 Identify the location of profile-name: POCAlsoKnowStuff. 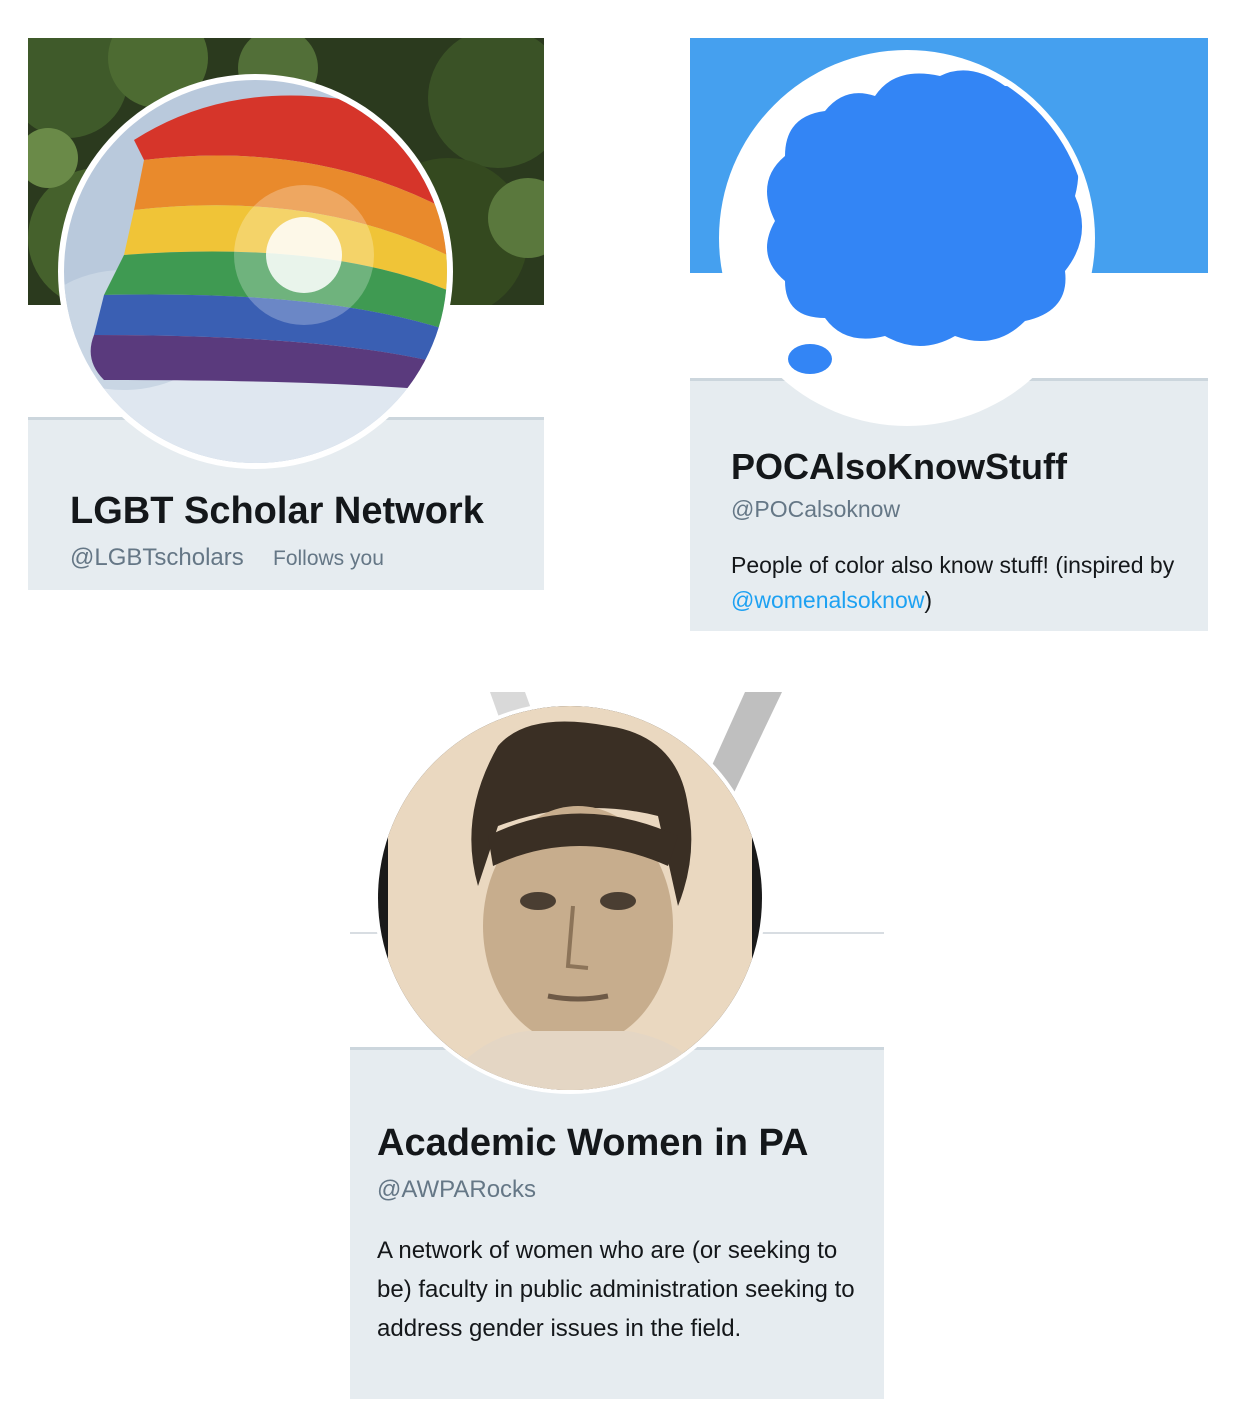
(899, 467).